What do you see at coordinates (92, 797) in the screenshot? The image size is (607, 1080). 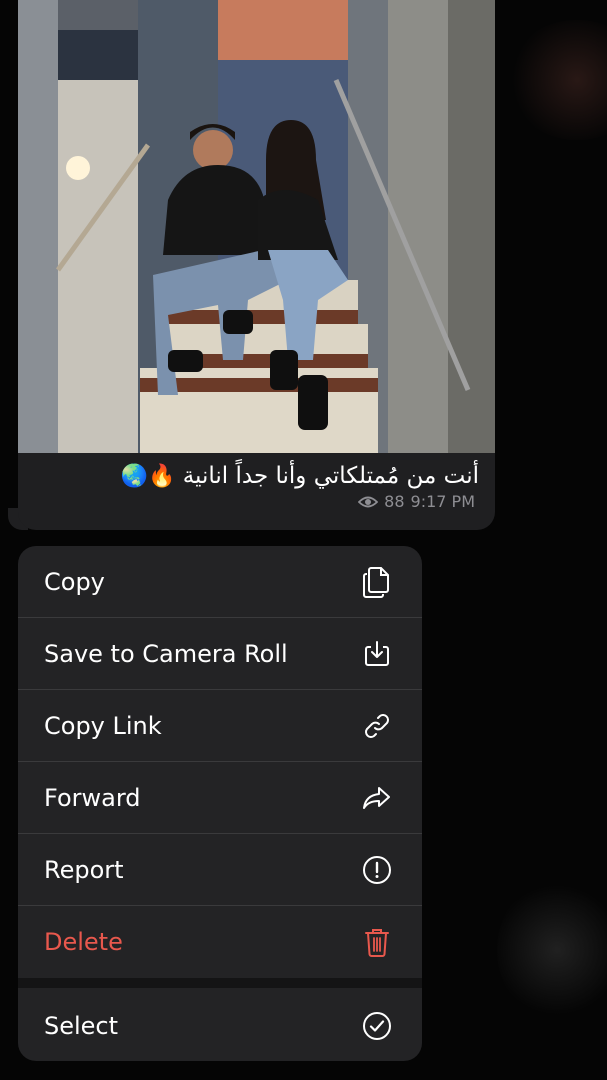 I see `menu-item-label: Forward` at bounding box center [92, 797].